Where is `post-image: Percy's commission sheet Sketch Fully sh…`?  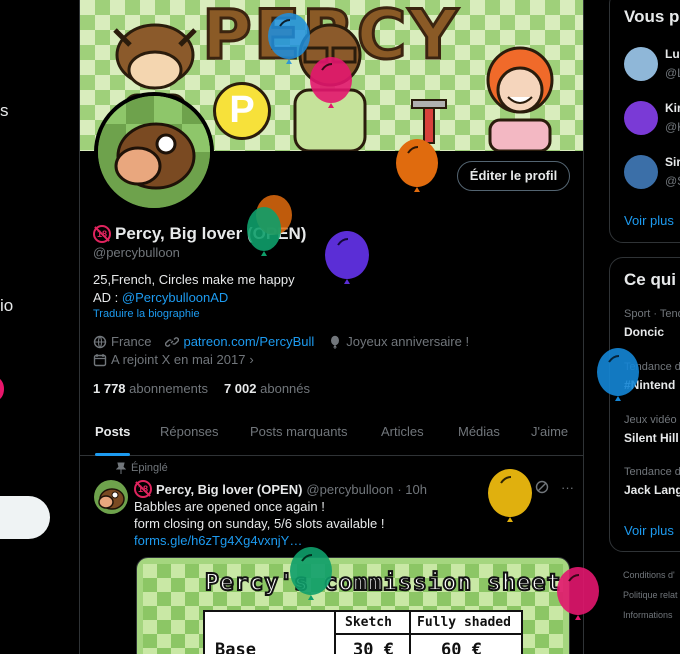
post-image: Percy's commission sheet Sketch Fully sh… is located at coordinates (353, 605).